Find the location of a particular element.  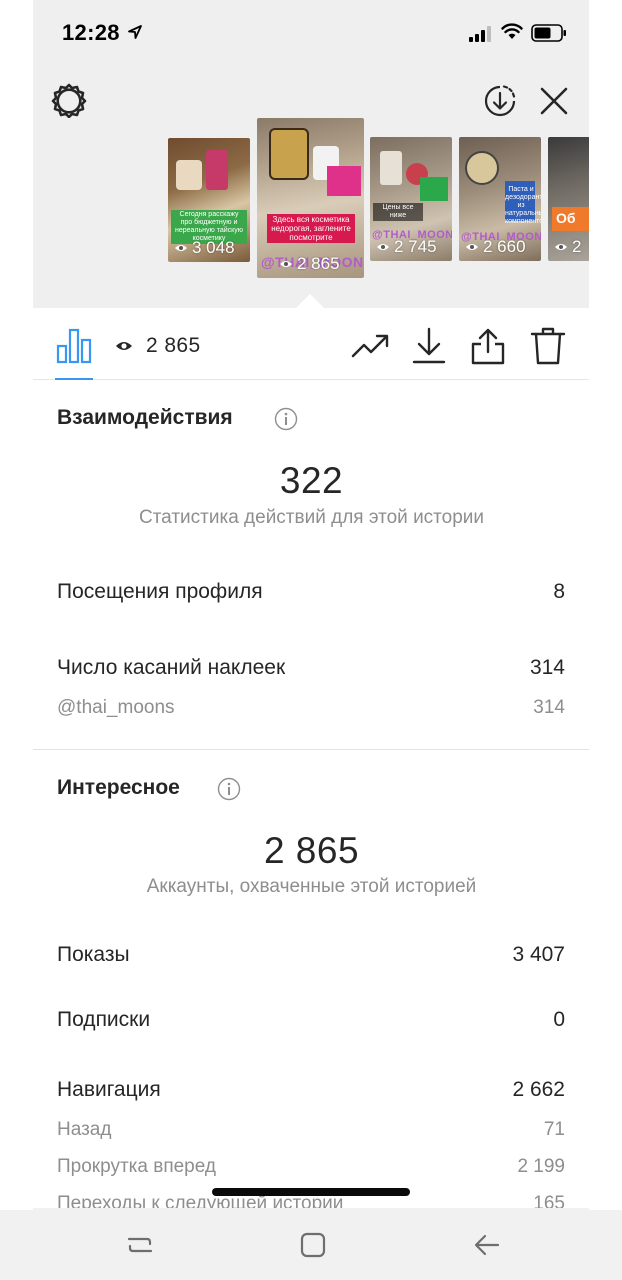

story-views-value: 2 660 is located at coordinates (504, 246).